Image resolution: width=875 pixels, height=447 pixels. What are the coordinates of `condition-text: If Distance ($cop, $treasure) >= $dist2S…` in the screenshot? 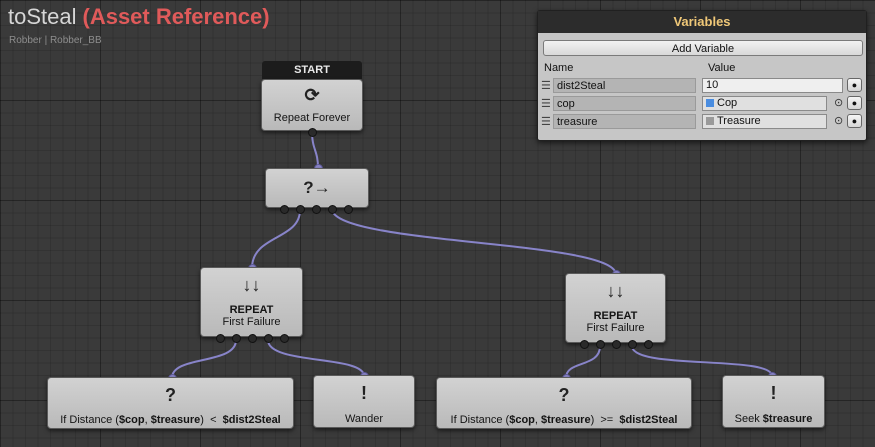 It's located at (564, 420).